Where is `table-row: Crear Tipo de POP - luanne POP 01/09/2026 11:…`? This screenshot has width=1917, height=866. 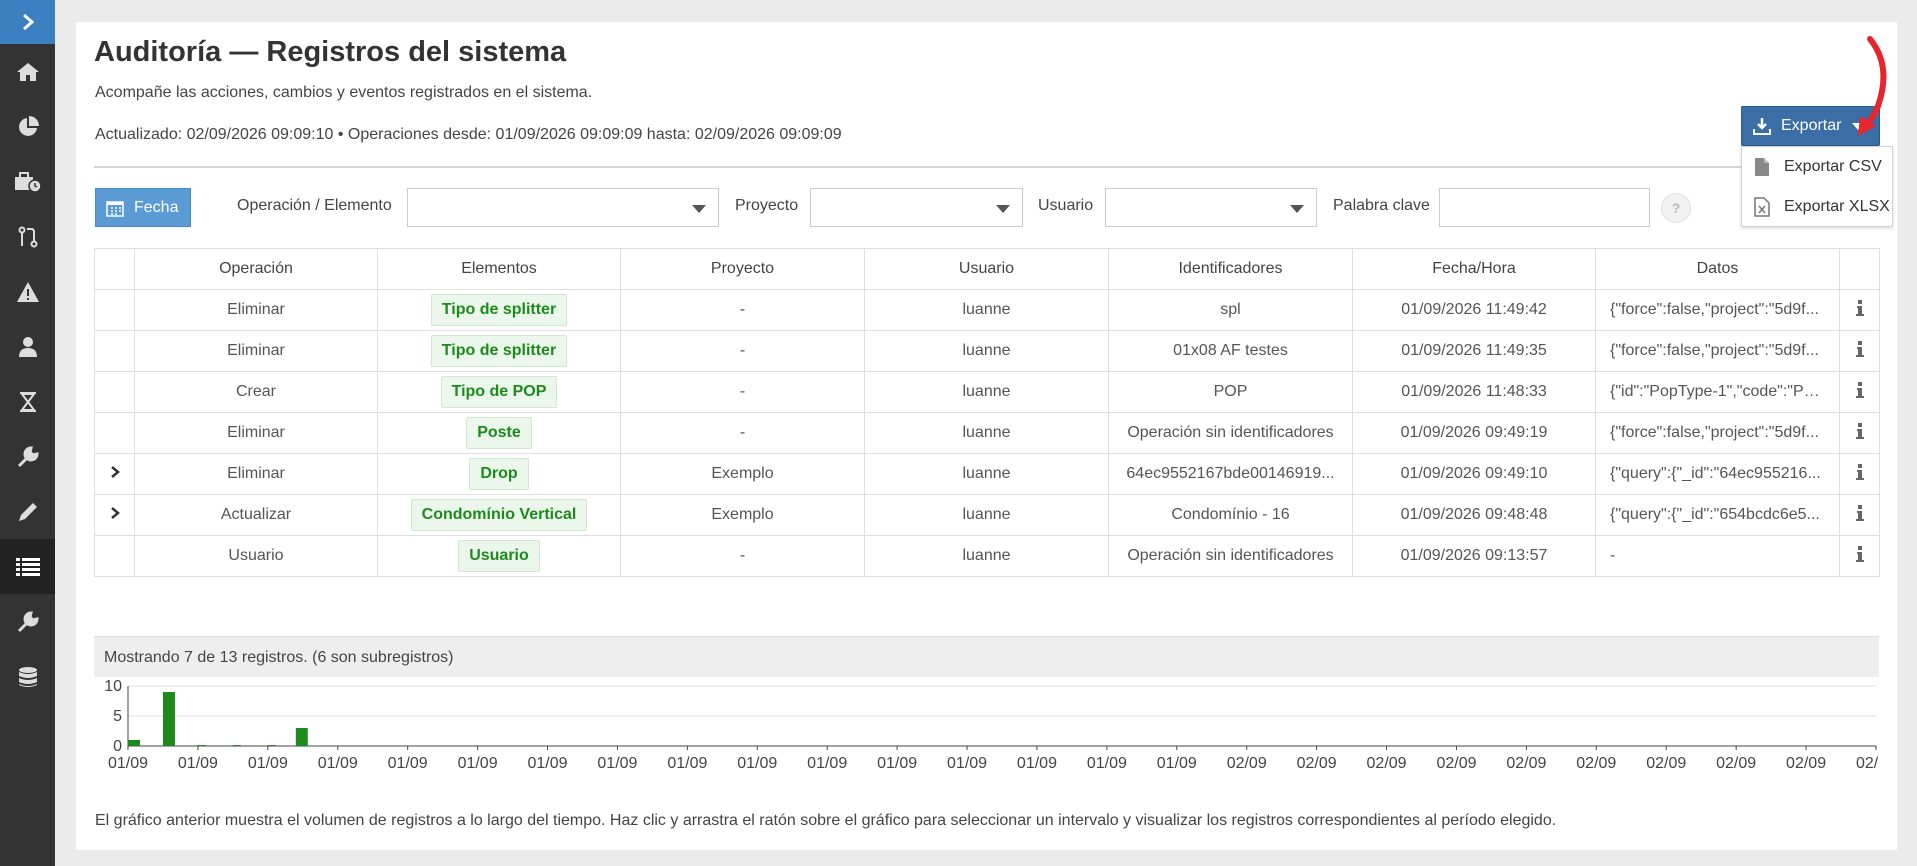 table-row: Crear Tipo de POP - luanne POP 01/09/2026 11:… is located at coordinates (987, 392).